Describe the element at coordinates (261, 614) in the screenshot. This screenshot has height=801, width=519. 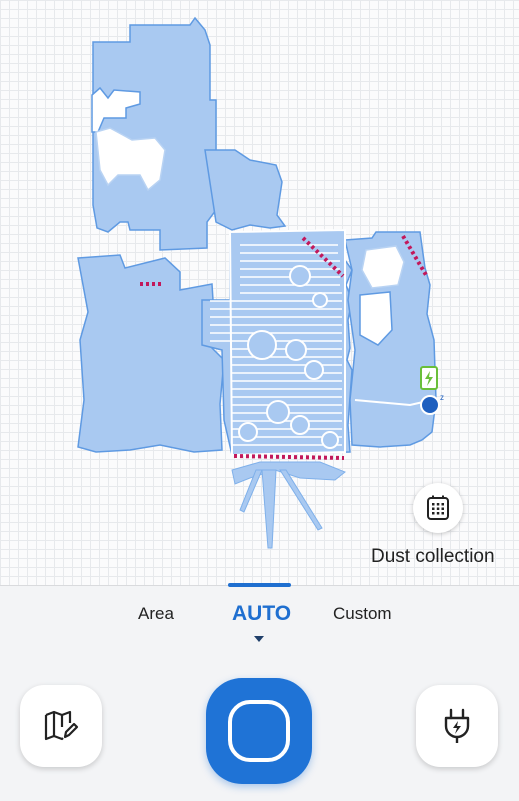
I see `mode-tab-auto: AUTO` at that location.